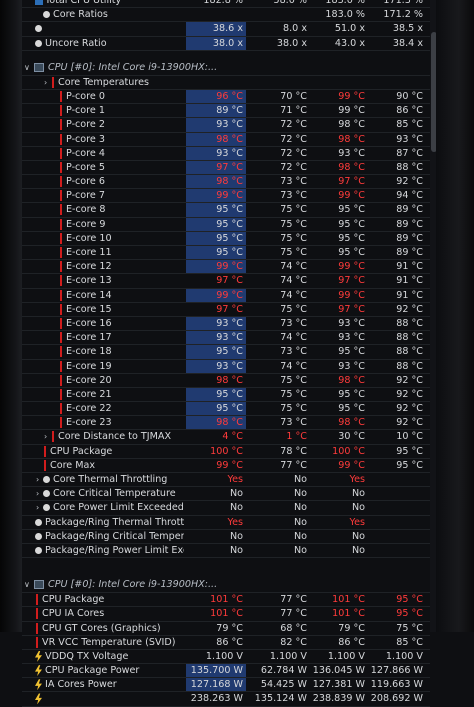 The height and width of the screenshot is (707, 474). What do you see at coordinates (216, 167) in the screenshot?
I see `current-value: 97 °C` at bounding box center [216, 167].